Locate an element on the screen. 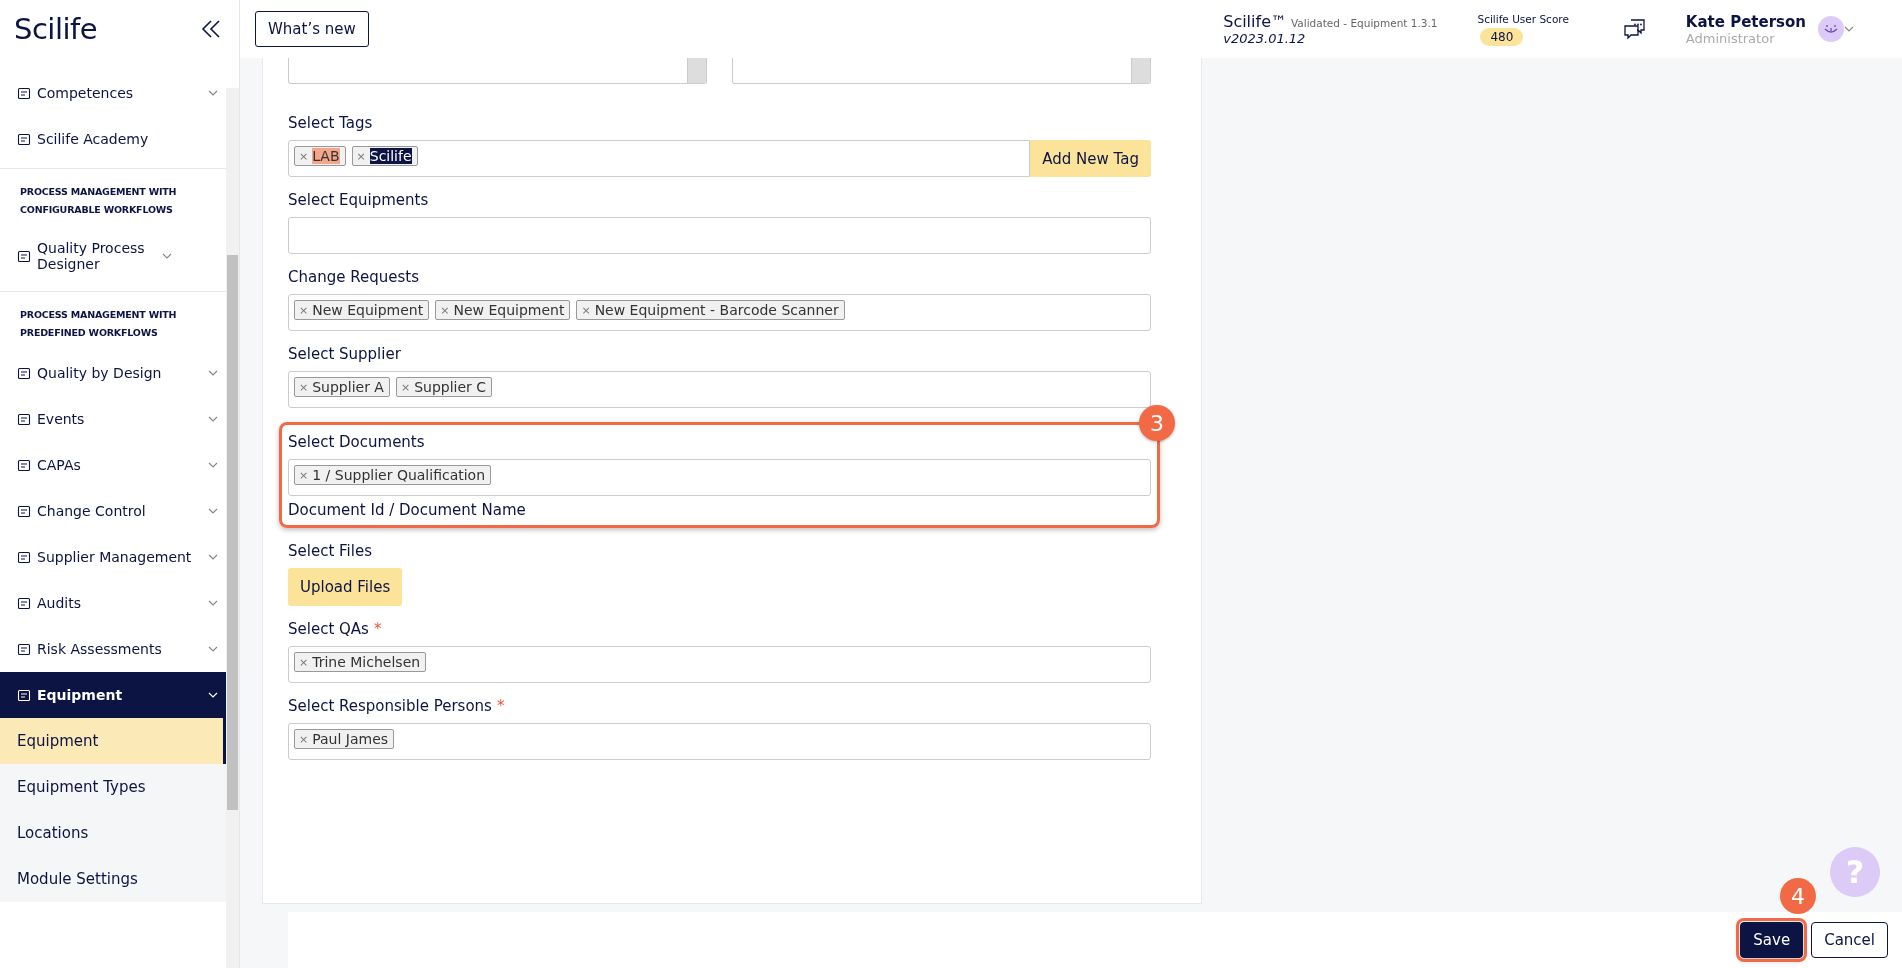 The width and height of the screenshot is (1902, 968). scrollbar is located at coordinates (232, 528).